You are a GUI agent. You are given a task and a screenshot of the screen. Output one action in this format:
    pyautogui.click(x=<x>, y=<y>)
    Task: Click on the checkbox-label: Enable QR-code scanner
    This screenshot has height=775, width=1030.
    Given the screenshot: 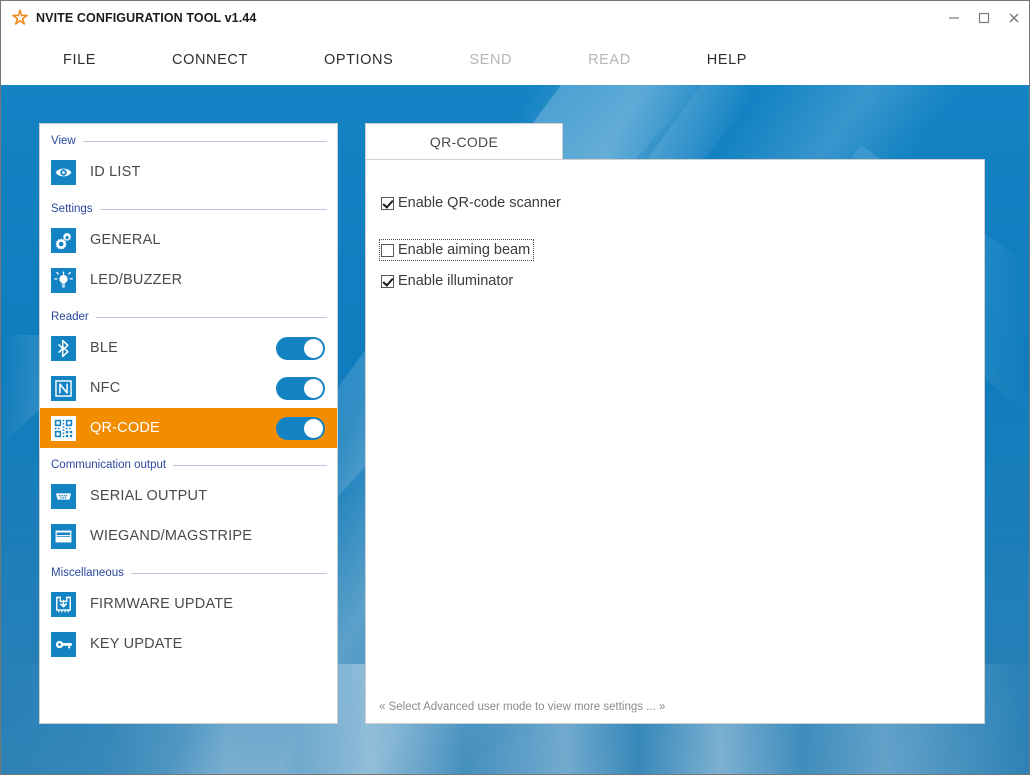 What is the action you would take?
    pyautogui.click(x=479, y=203)
    